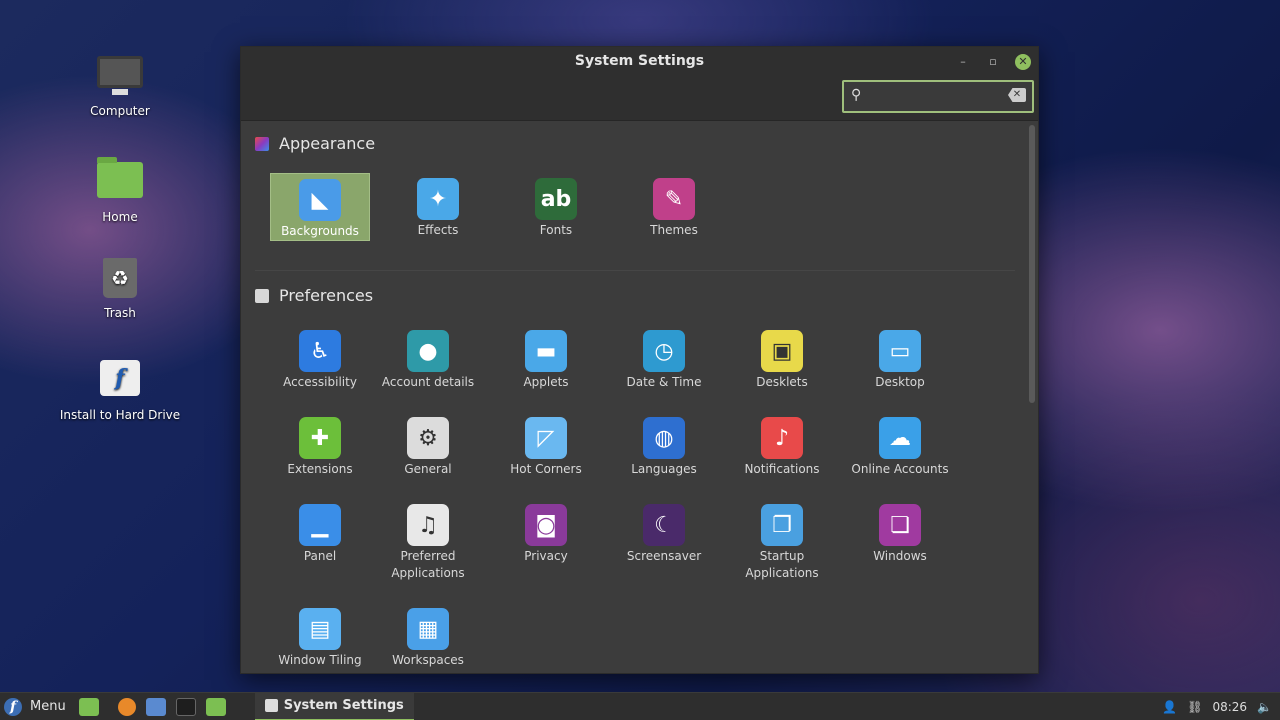 This screenshot has width=1280, height=720. What do you see at coordinates (120, 78) in the screenshot?
I see `computer-icon` at bounding box center [120, 78].